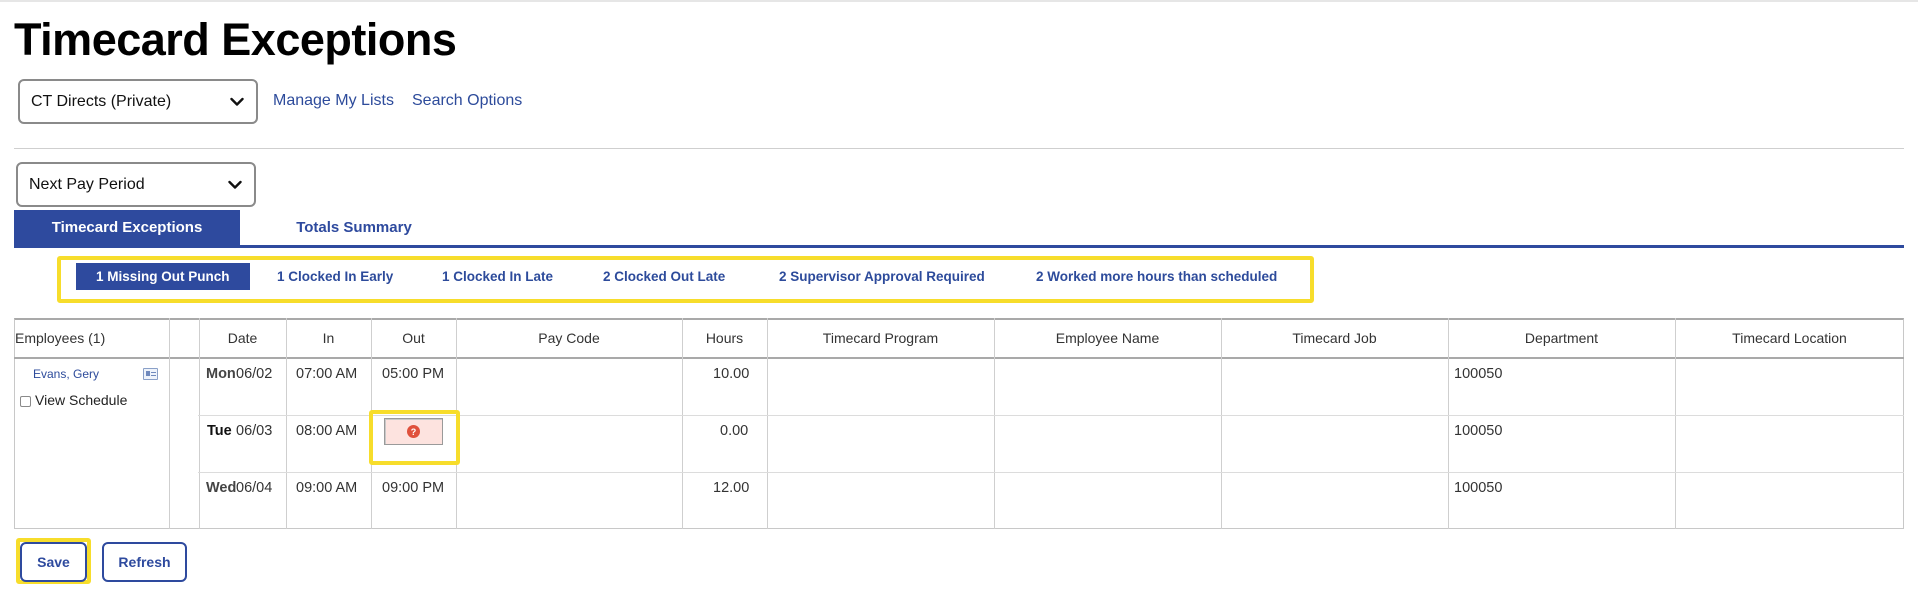 The height and width of the screenshot is (602, 1918). What do you see at coordinates (354, 227) in the screenshot?
I see `tab-totals-summary: Totals Summary` at bounding box center [354, 227].